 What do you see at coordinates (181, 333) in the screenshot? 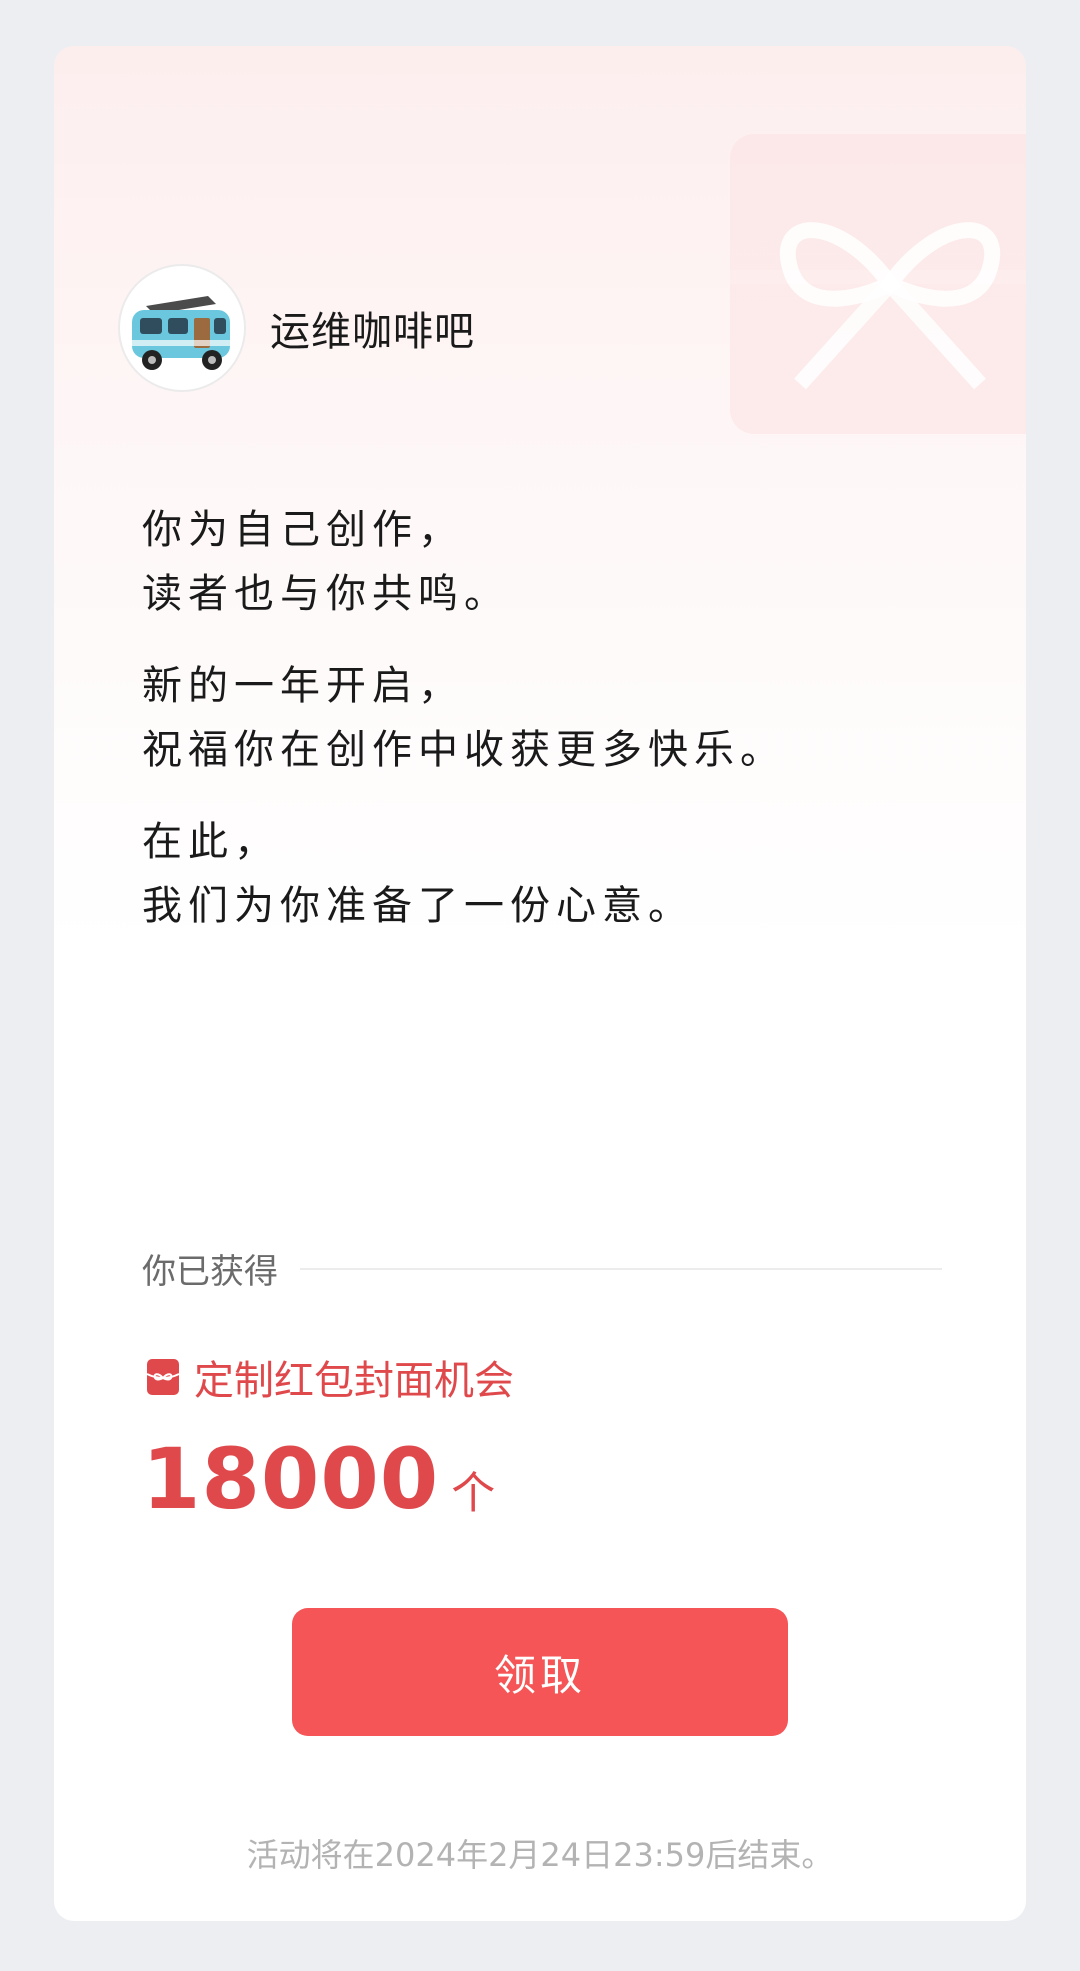
I see `camper-van-icon` at bounding box center [181, 333].